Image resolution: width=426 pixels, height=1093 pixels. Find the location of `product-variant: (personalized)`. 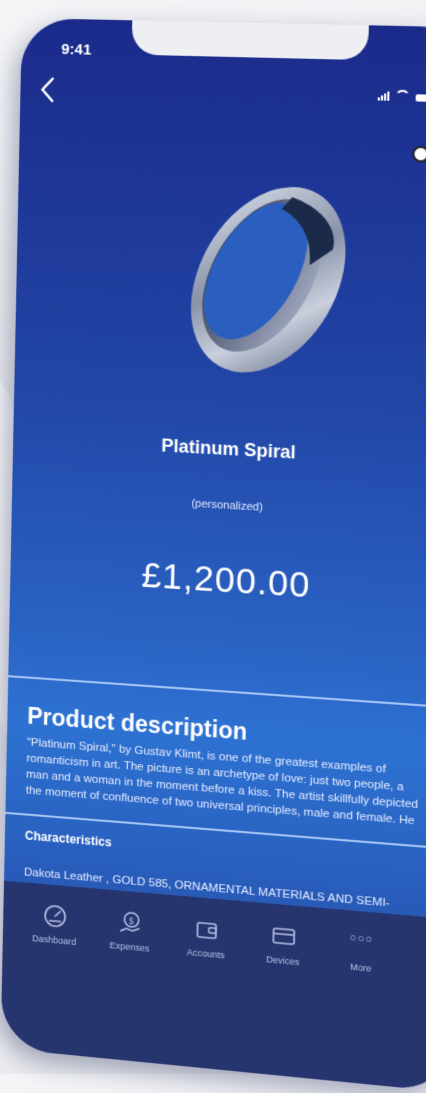

product-variant: (personalized) is located at coordinates (227, 505).